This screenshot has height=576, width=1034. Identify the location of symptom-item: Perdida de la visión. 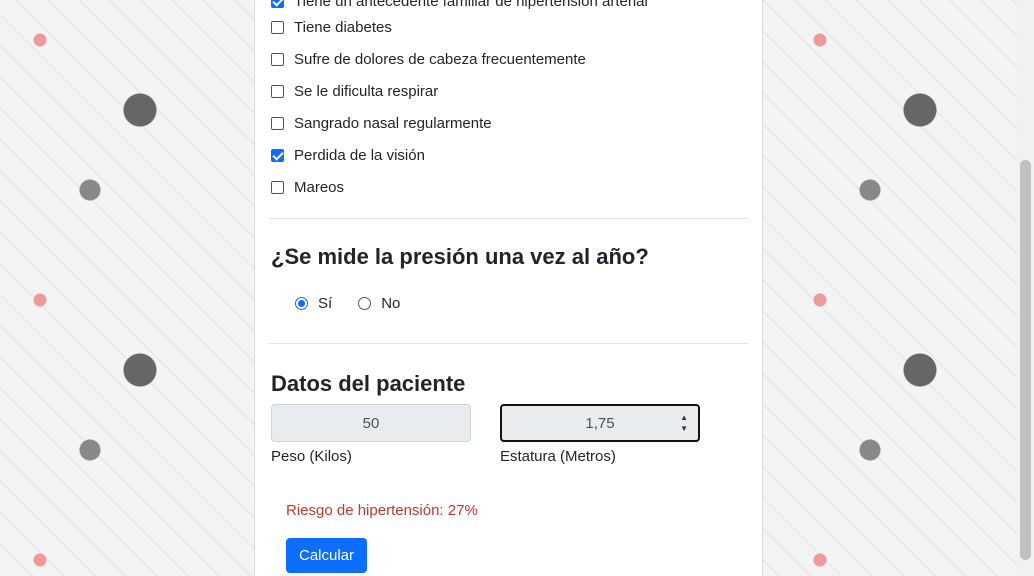
(459, 155).